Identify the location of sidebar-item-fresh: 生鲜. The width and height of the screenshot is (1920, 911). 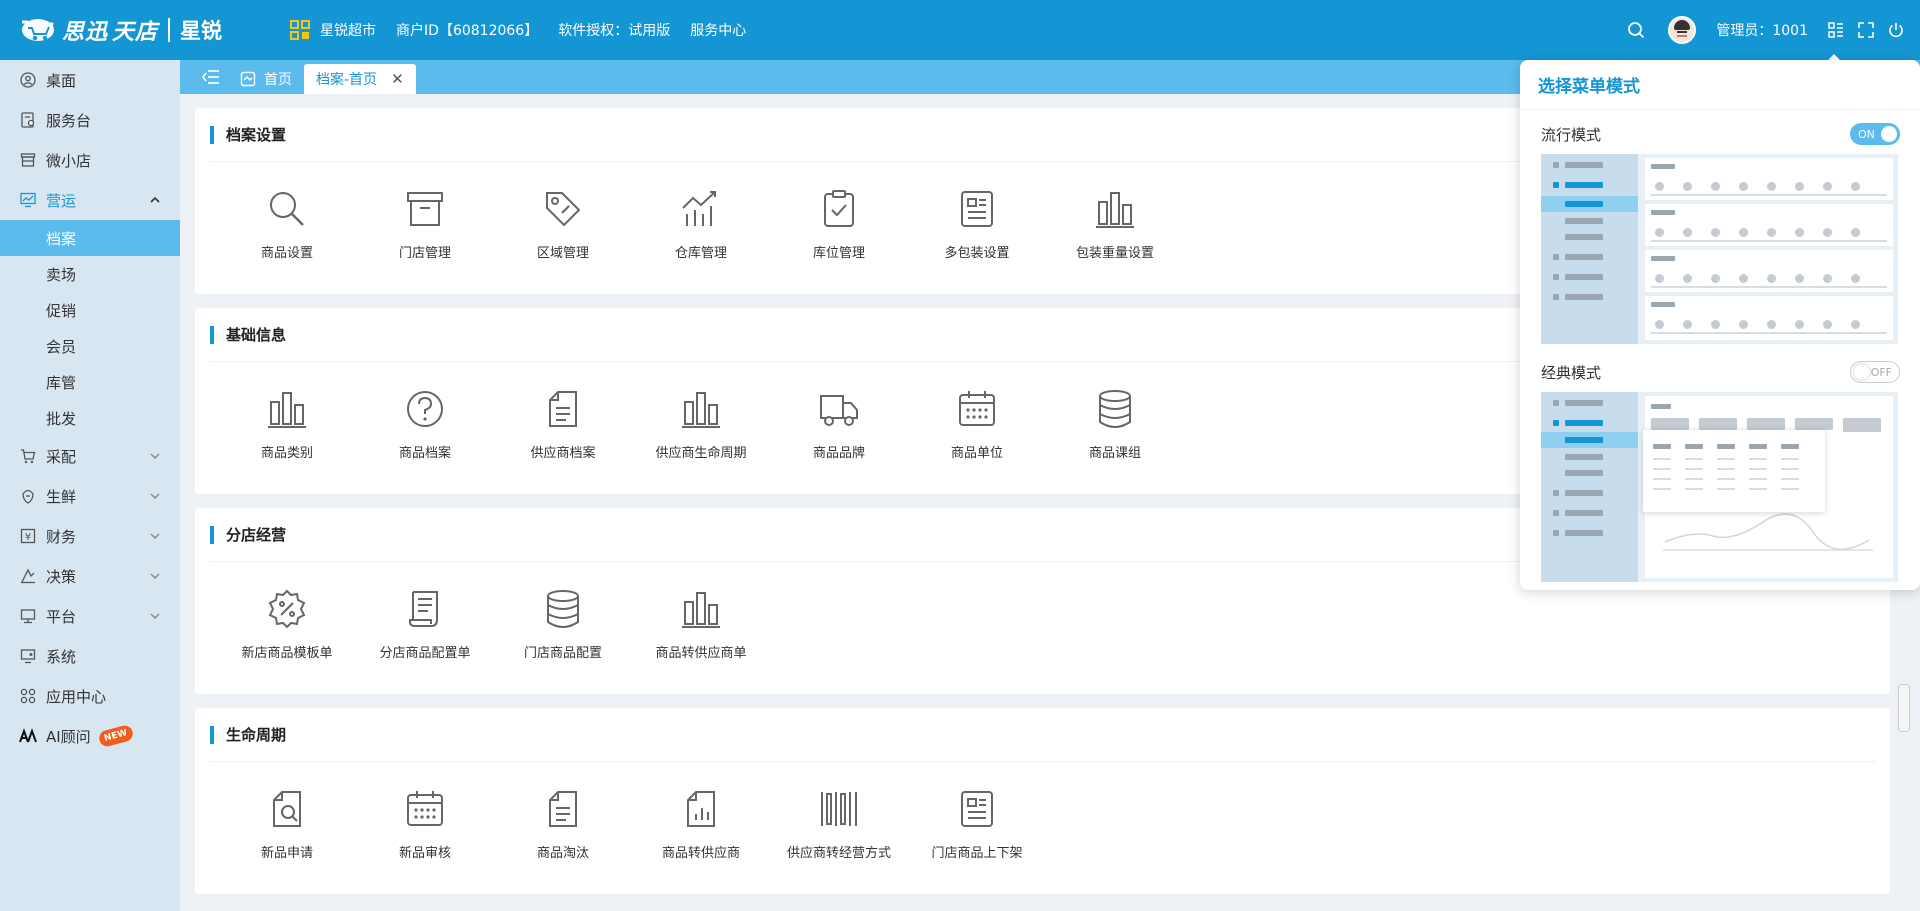
(90, 496).